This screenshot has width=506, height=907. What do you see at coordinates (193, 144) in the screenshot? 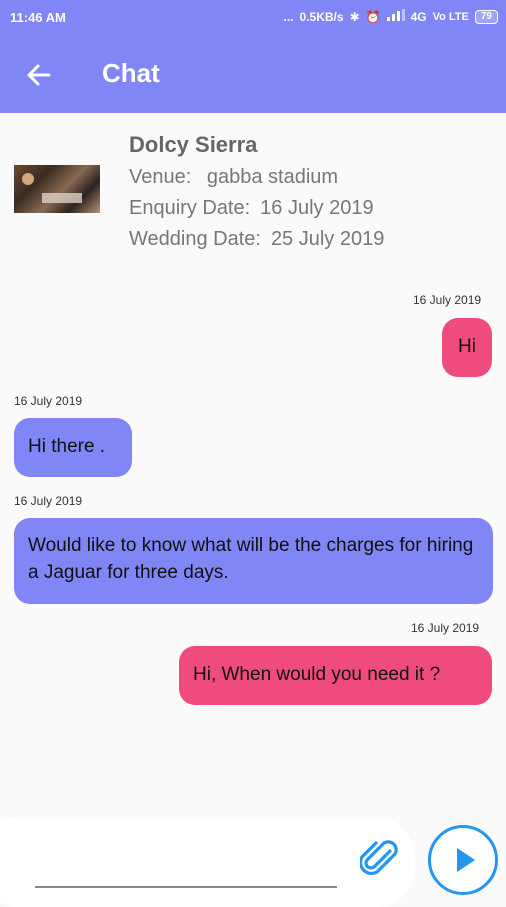
I see `vendor-name: Dolcy Sierra` at bounding box center [193, 144].